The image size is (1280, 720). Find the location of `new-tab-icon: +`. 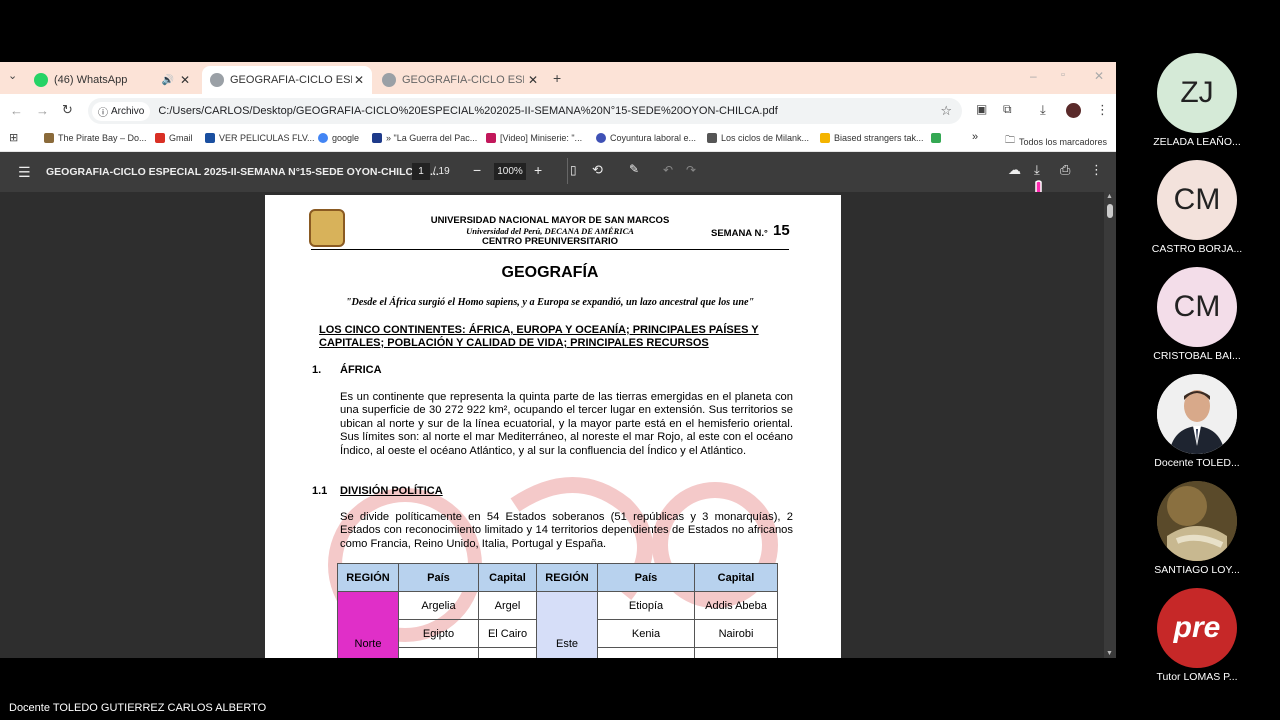

new-tab-icon: + is located at coordinates (557, 78).